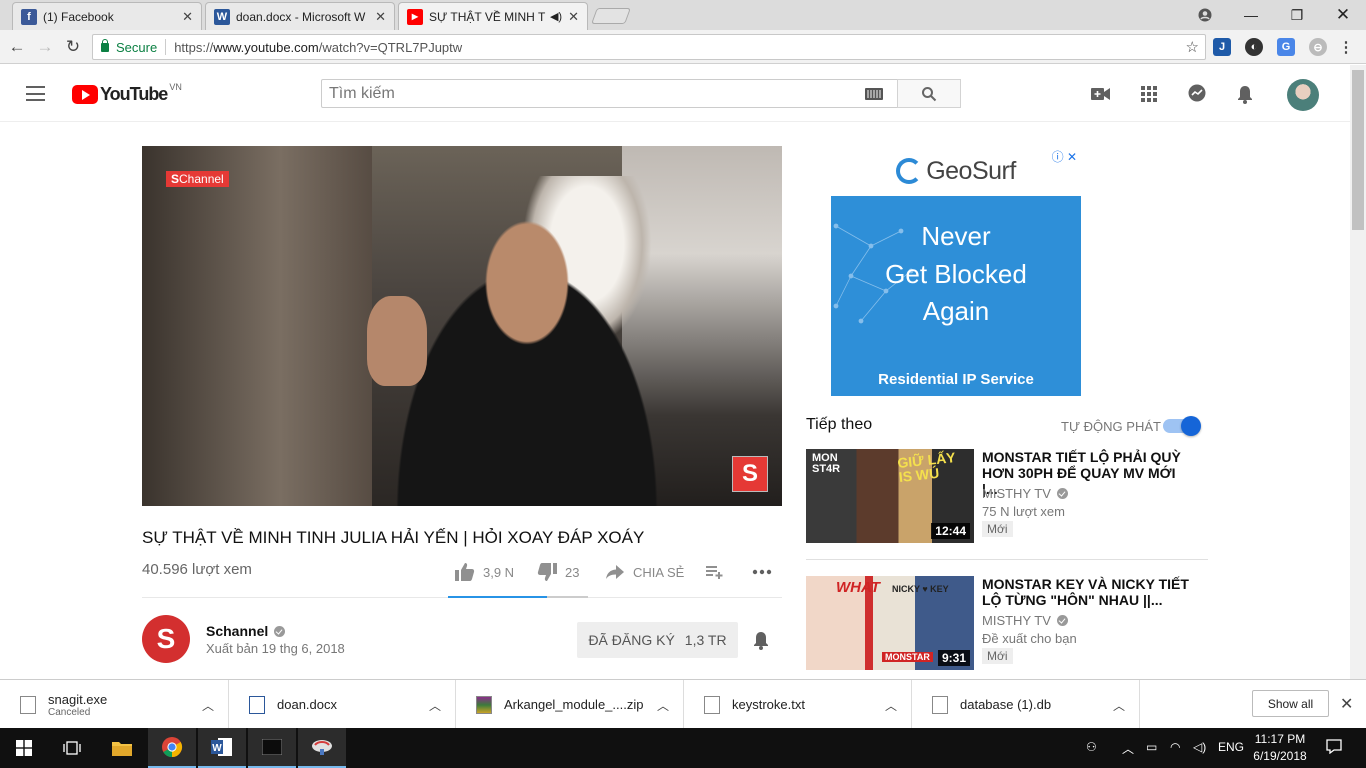 Image resolution: width=1366 pixels, height=768 pixels. What do you see at coordinates (127, 93) in the screenshot?
I see `youtube-logo: YouTube VN` at bounding box center [127, 93].